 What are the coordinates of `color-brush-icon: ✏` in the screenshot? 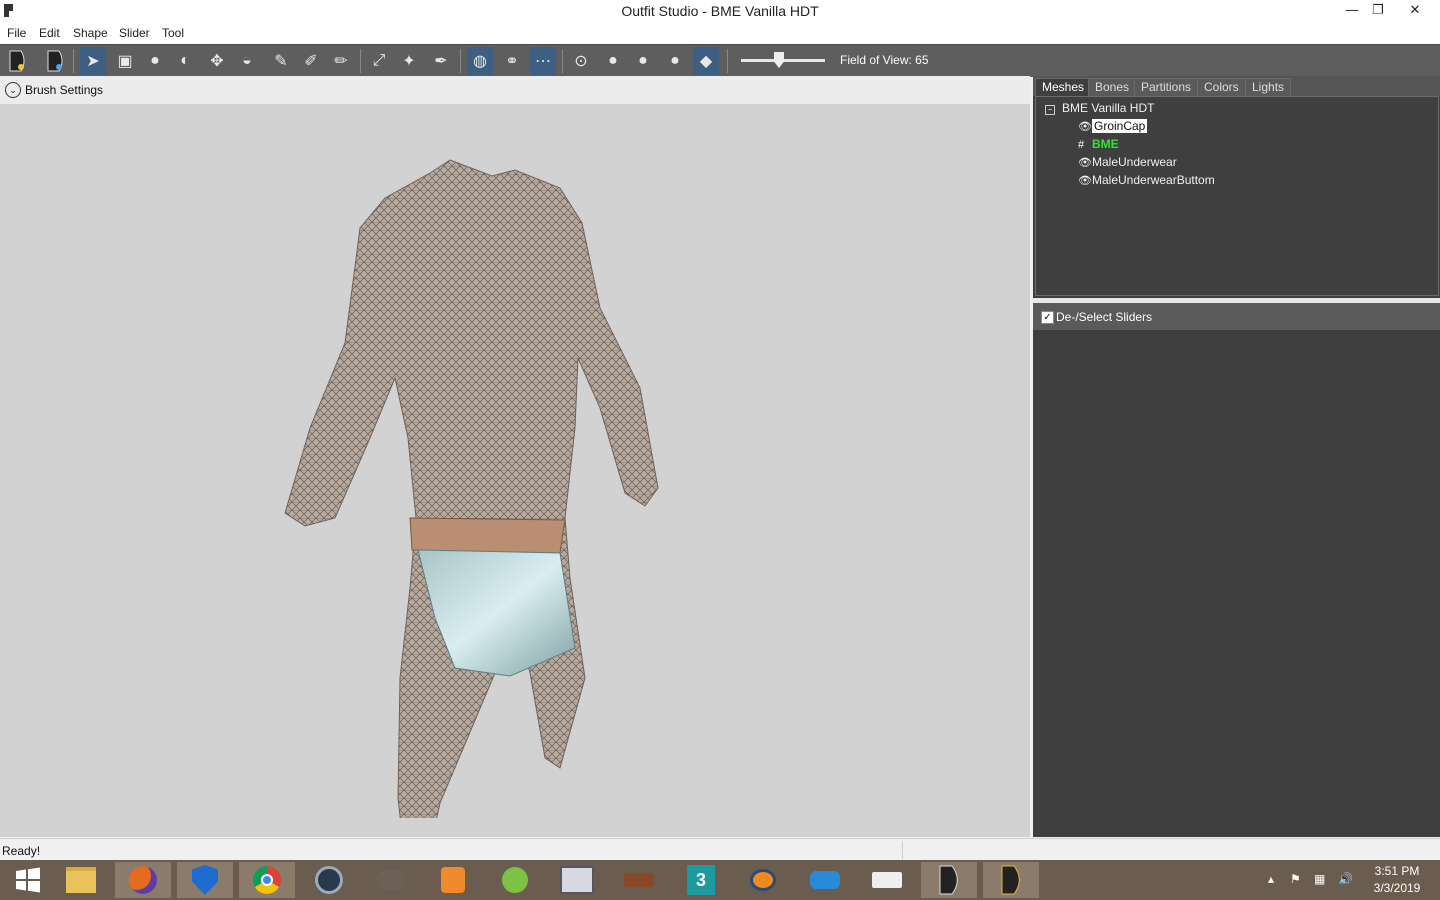 It's located at (341, 61).